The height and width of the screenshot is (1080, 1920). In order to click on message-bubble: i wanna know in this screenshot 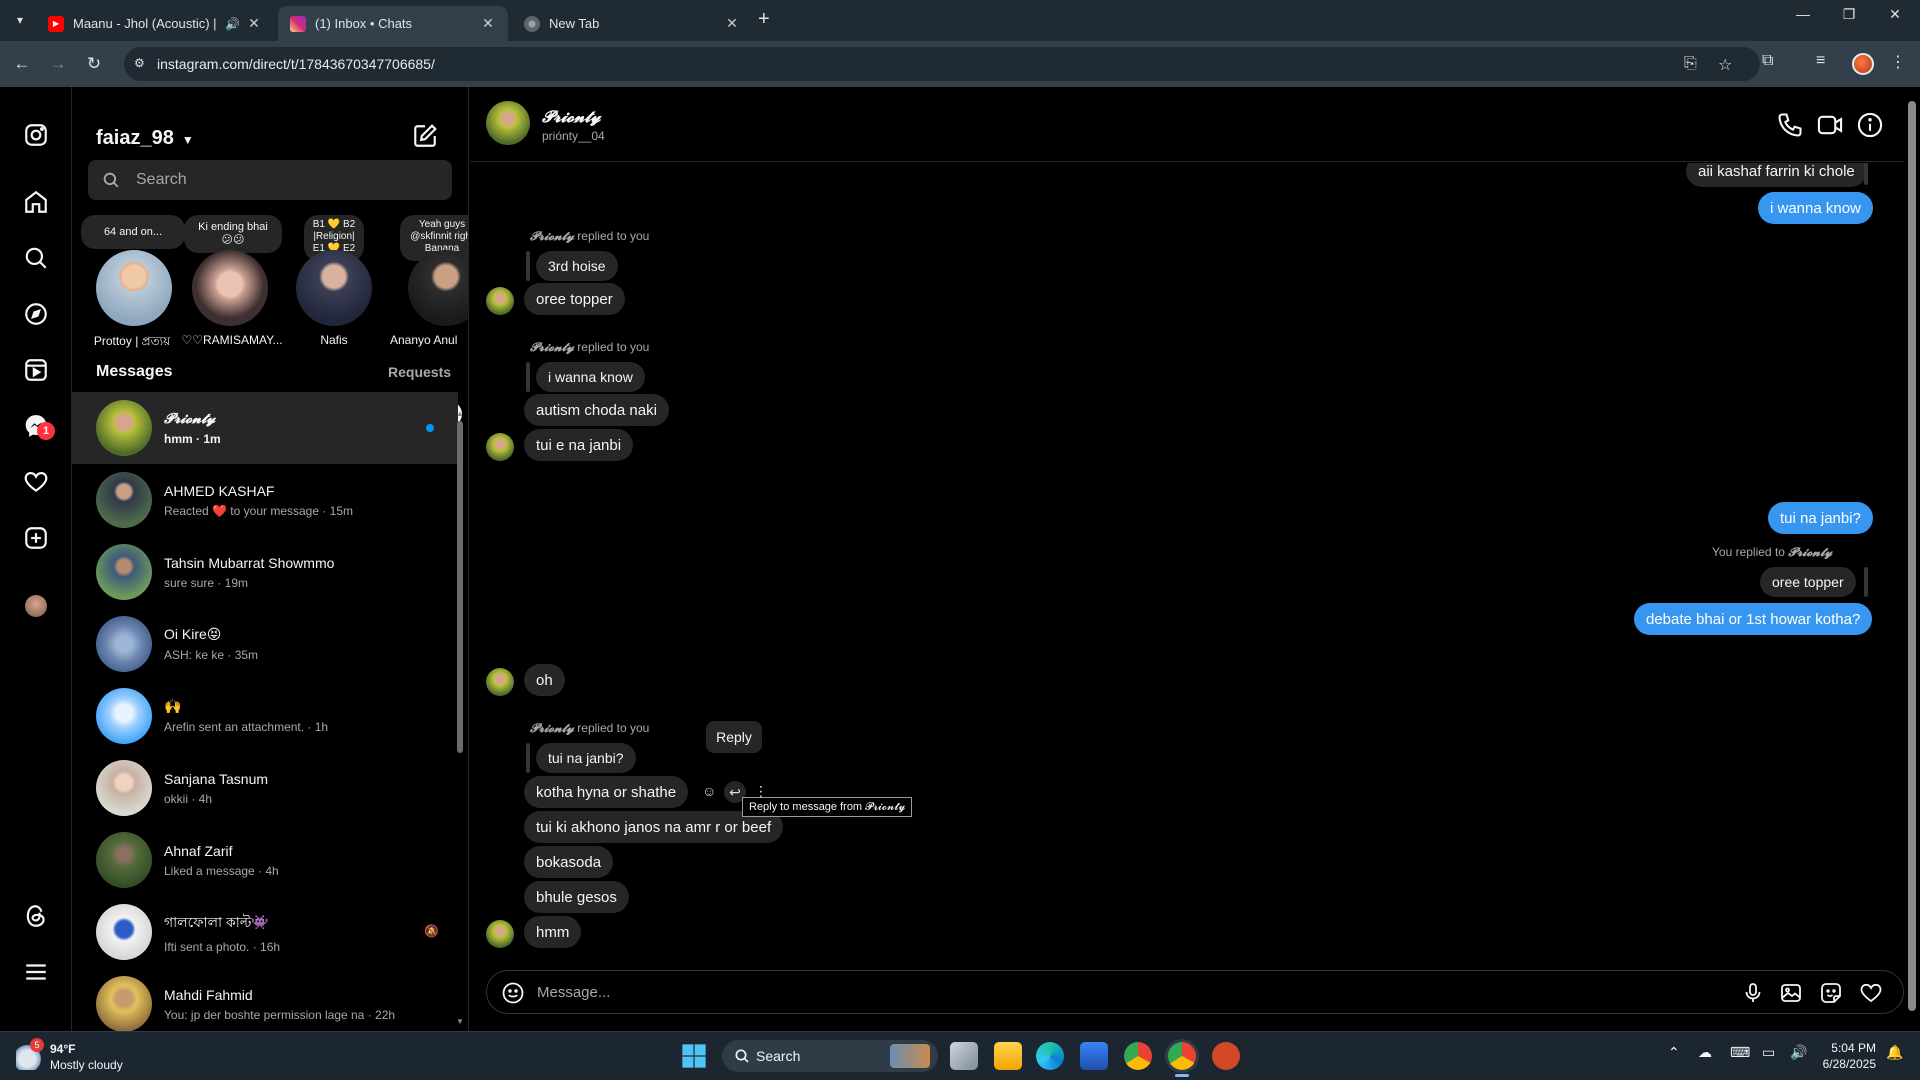, I will do `click(1815, 208)`.